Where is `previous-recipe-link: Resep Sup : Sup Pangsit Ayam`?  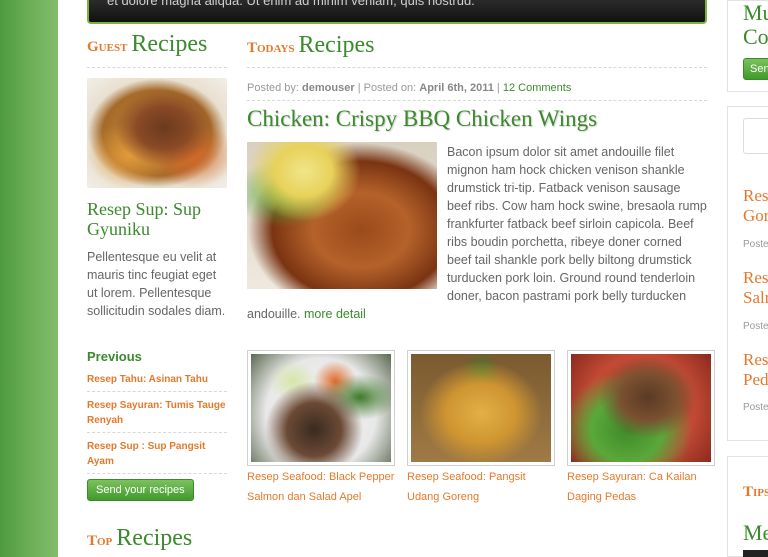 previous-recipe-link: Resep Sup : Sup Pangsit Ayam is located at coordinates (157, 456).